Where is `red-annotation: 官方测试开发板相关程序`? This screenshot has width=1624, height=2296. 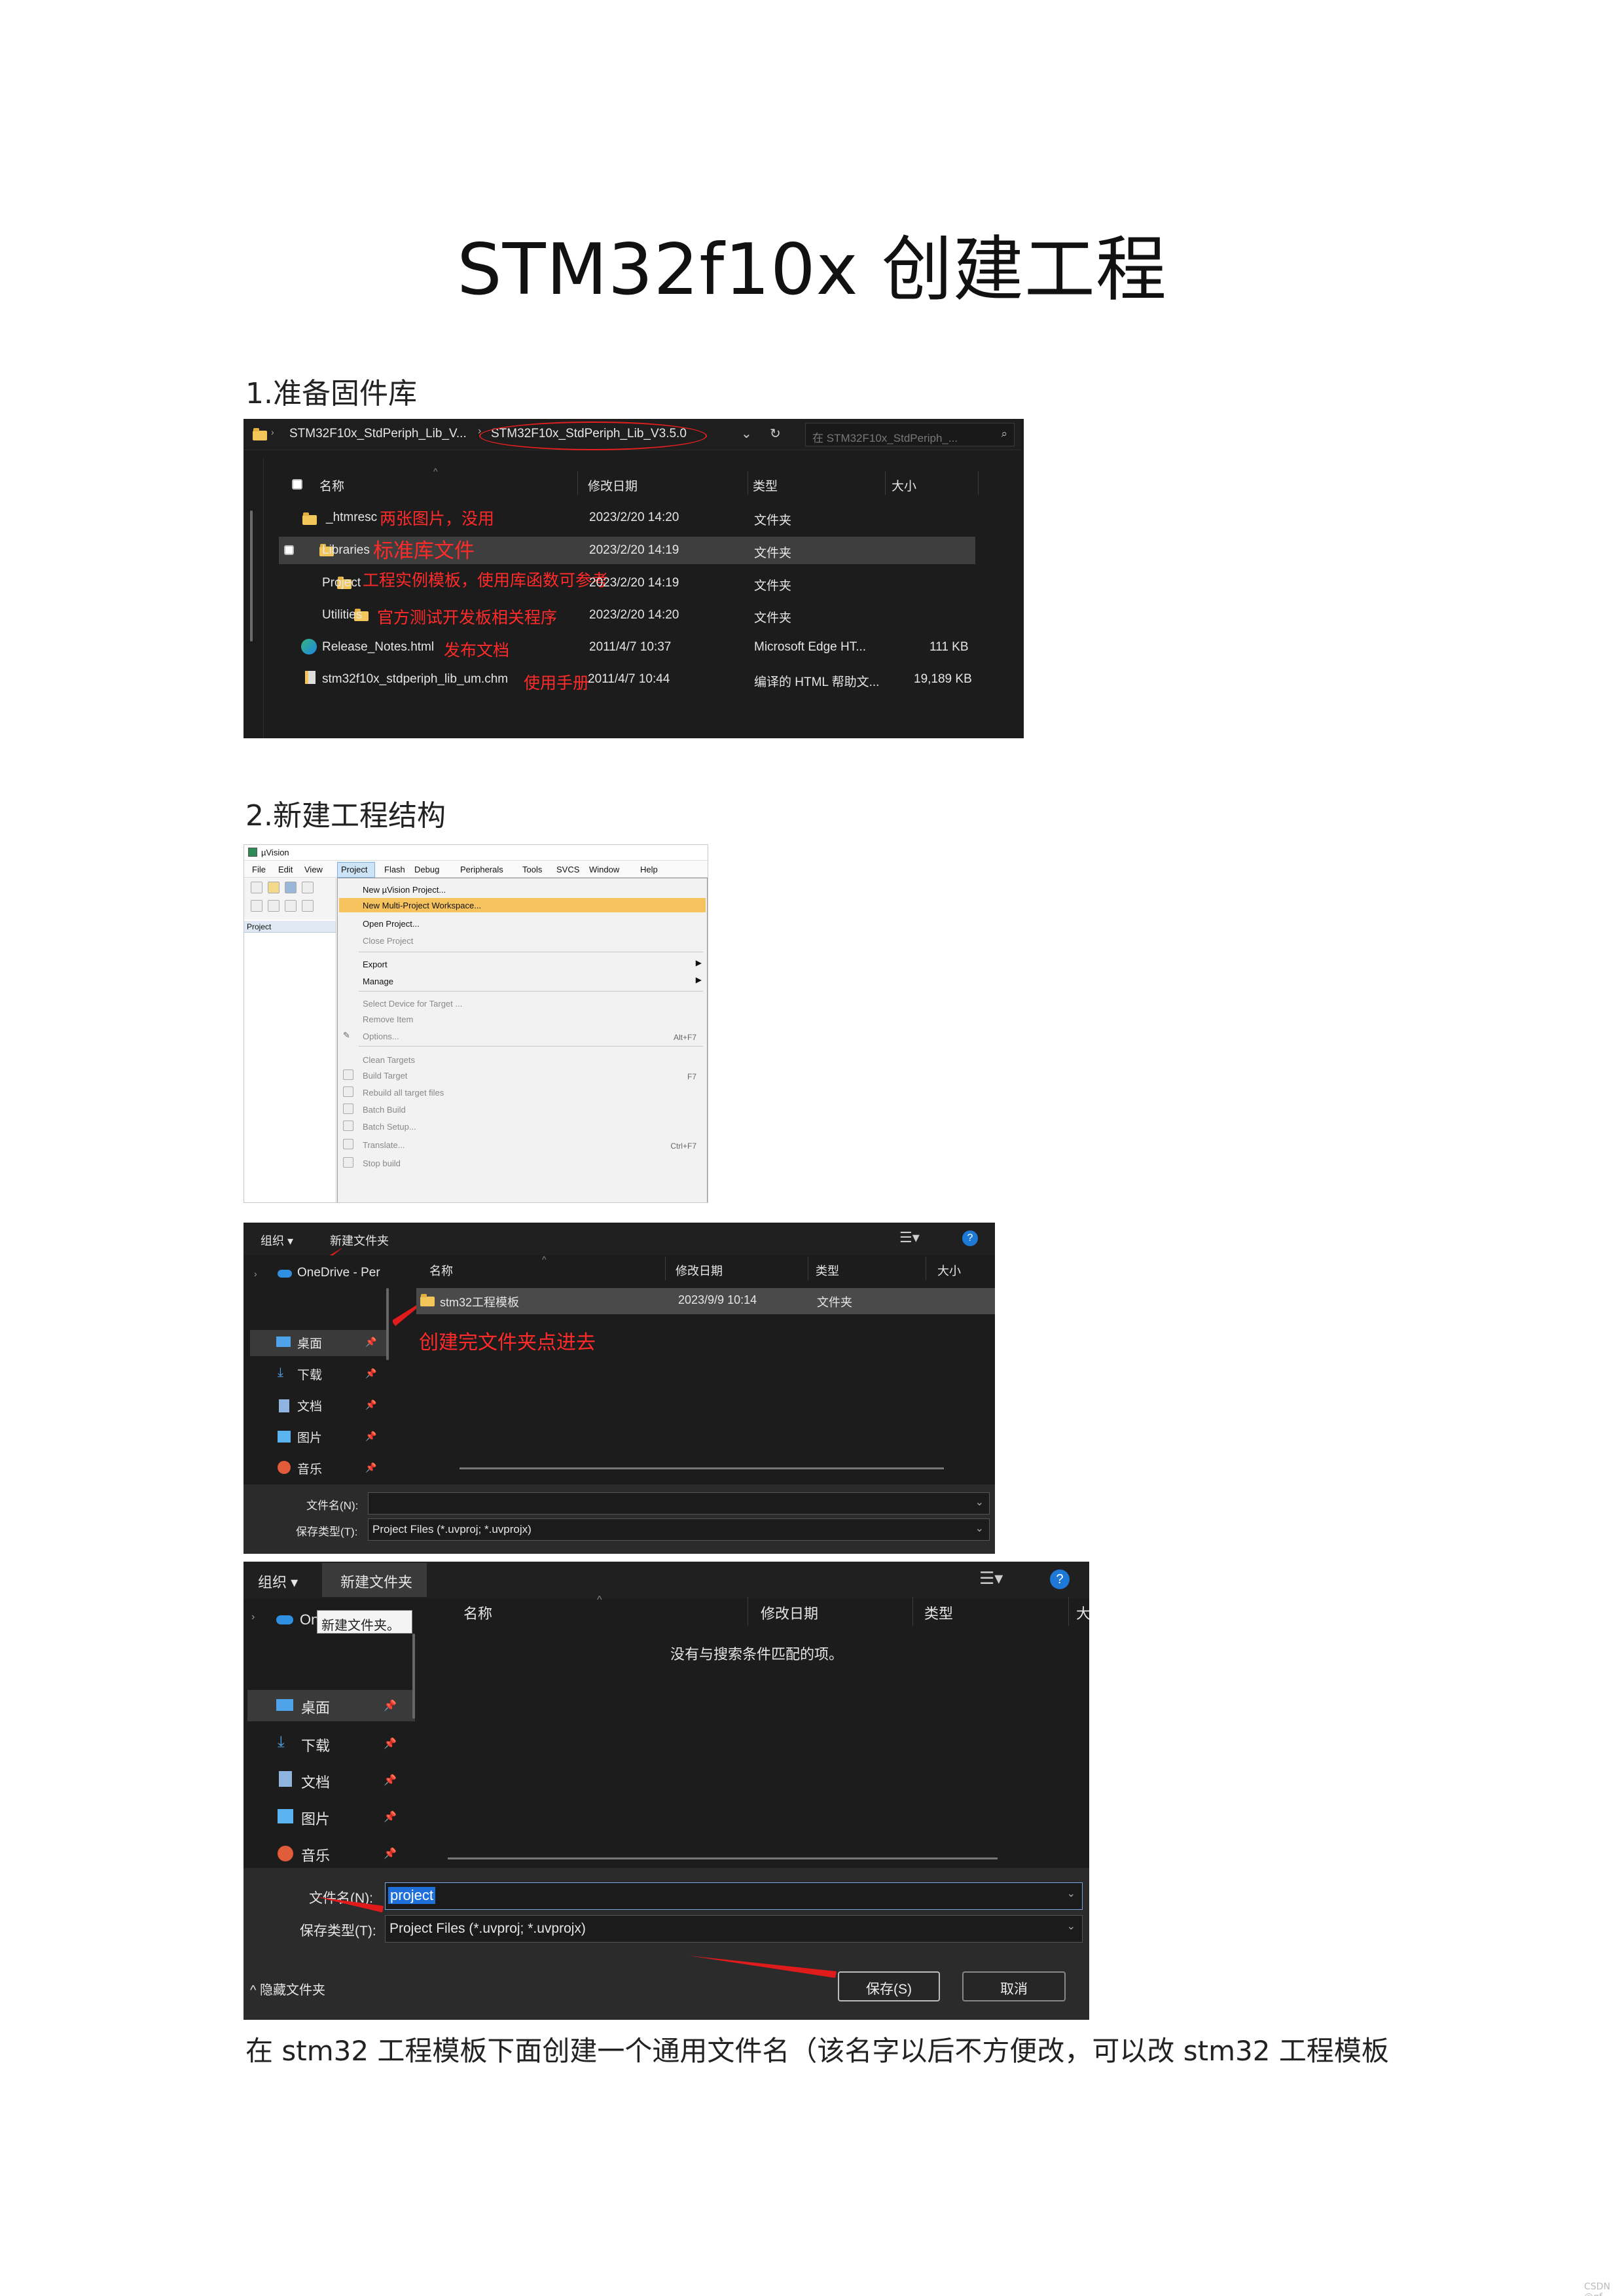
red-annotation: 官方测试开发板相关程序 is located at coordinates (467, 617).